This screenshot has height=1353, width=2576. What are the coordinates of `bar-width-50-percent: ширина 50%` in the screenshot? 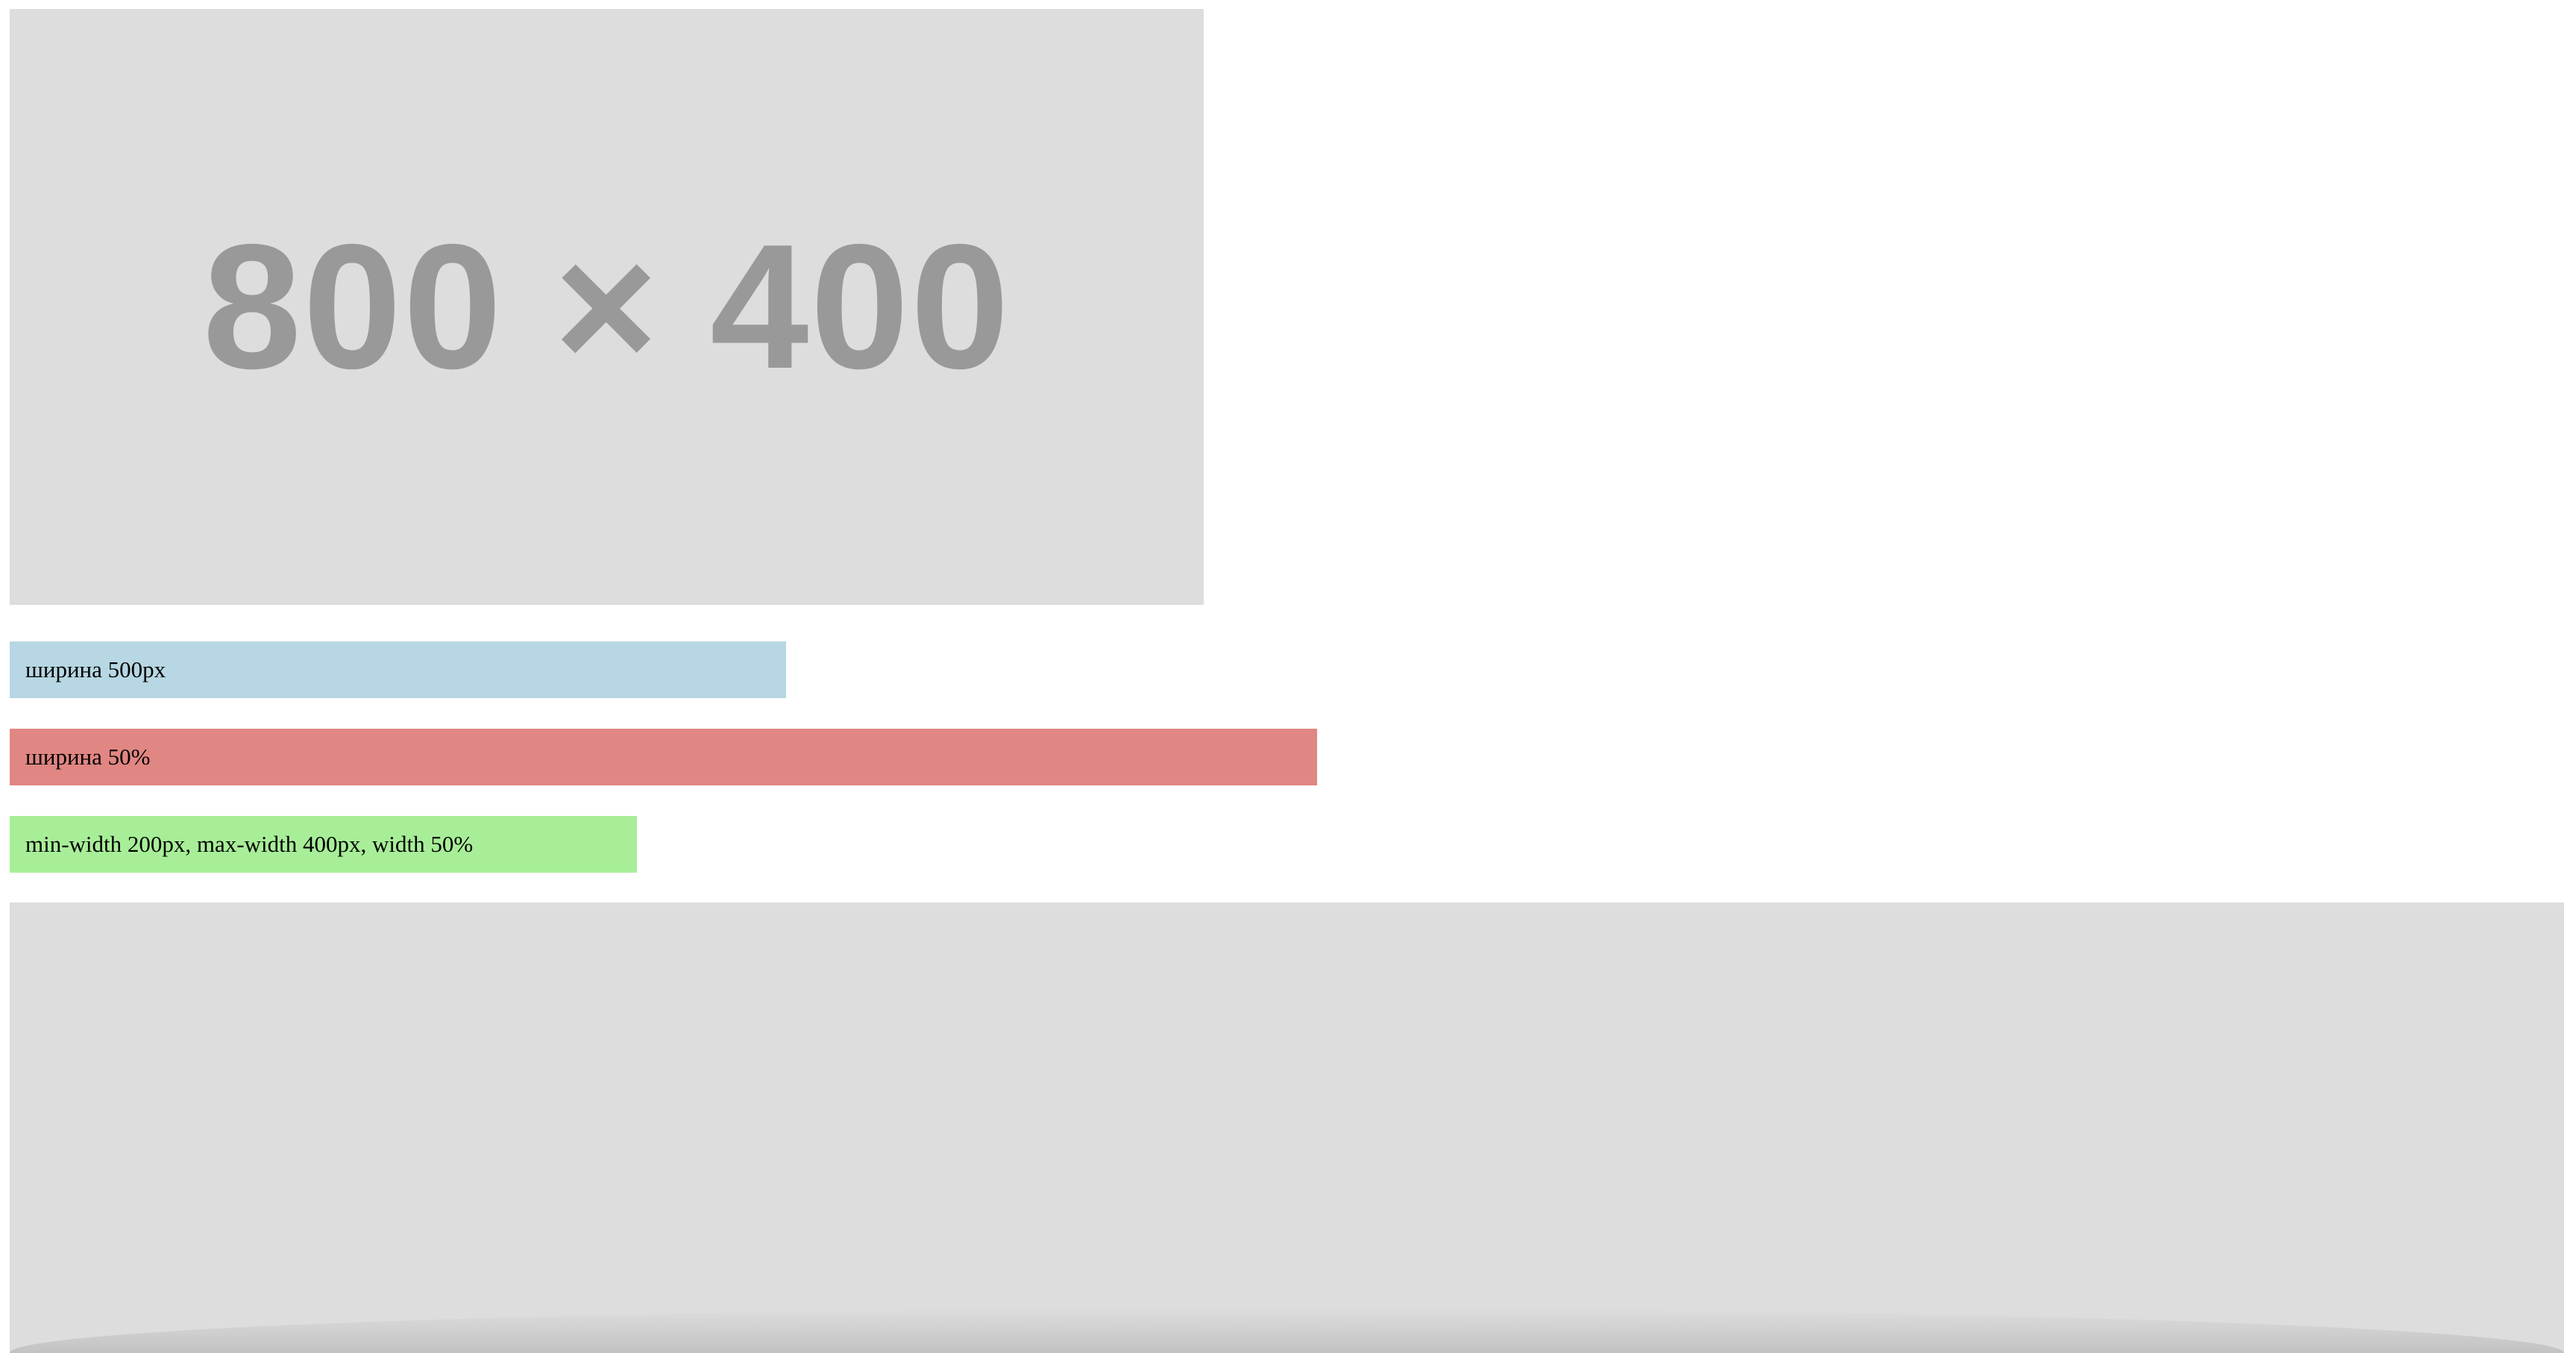 It's located at (663, 757).